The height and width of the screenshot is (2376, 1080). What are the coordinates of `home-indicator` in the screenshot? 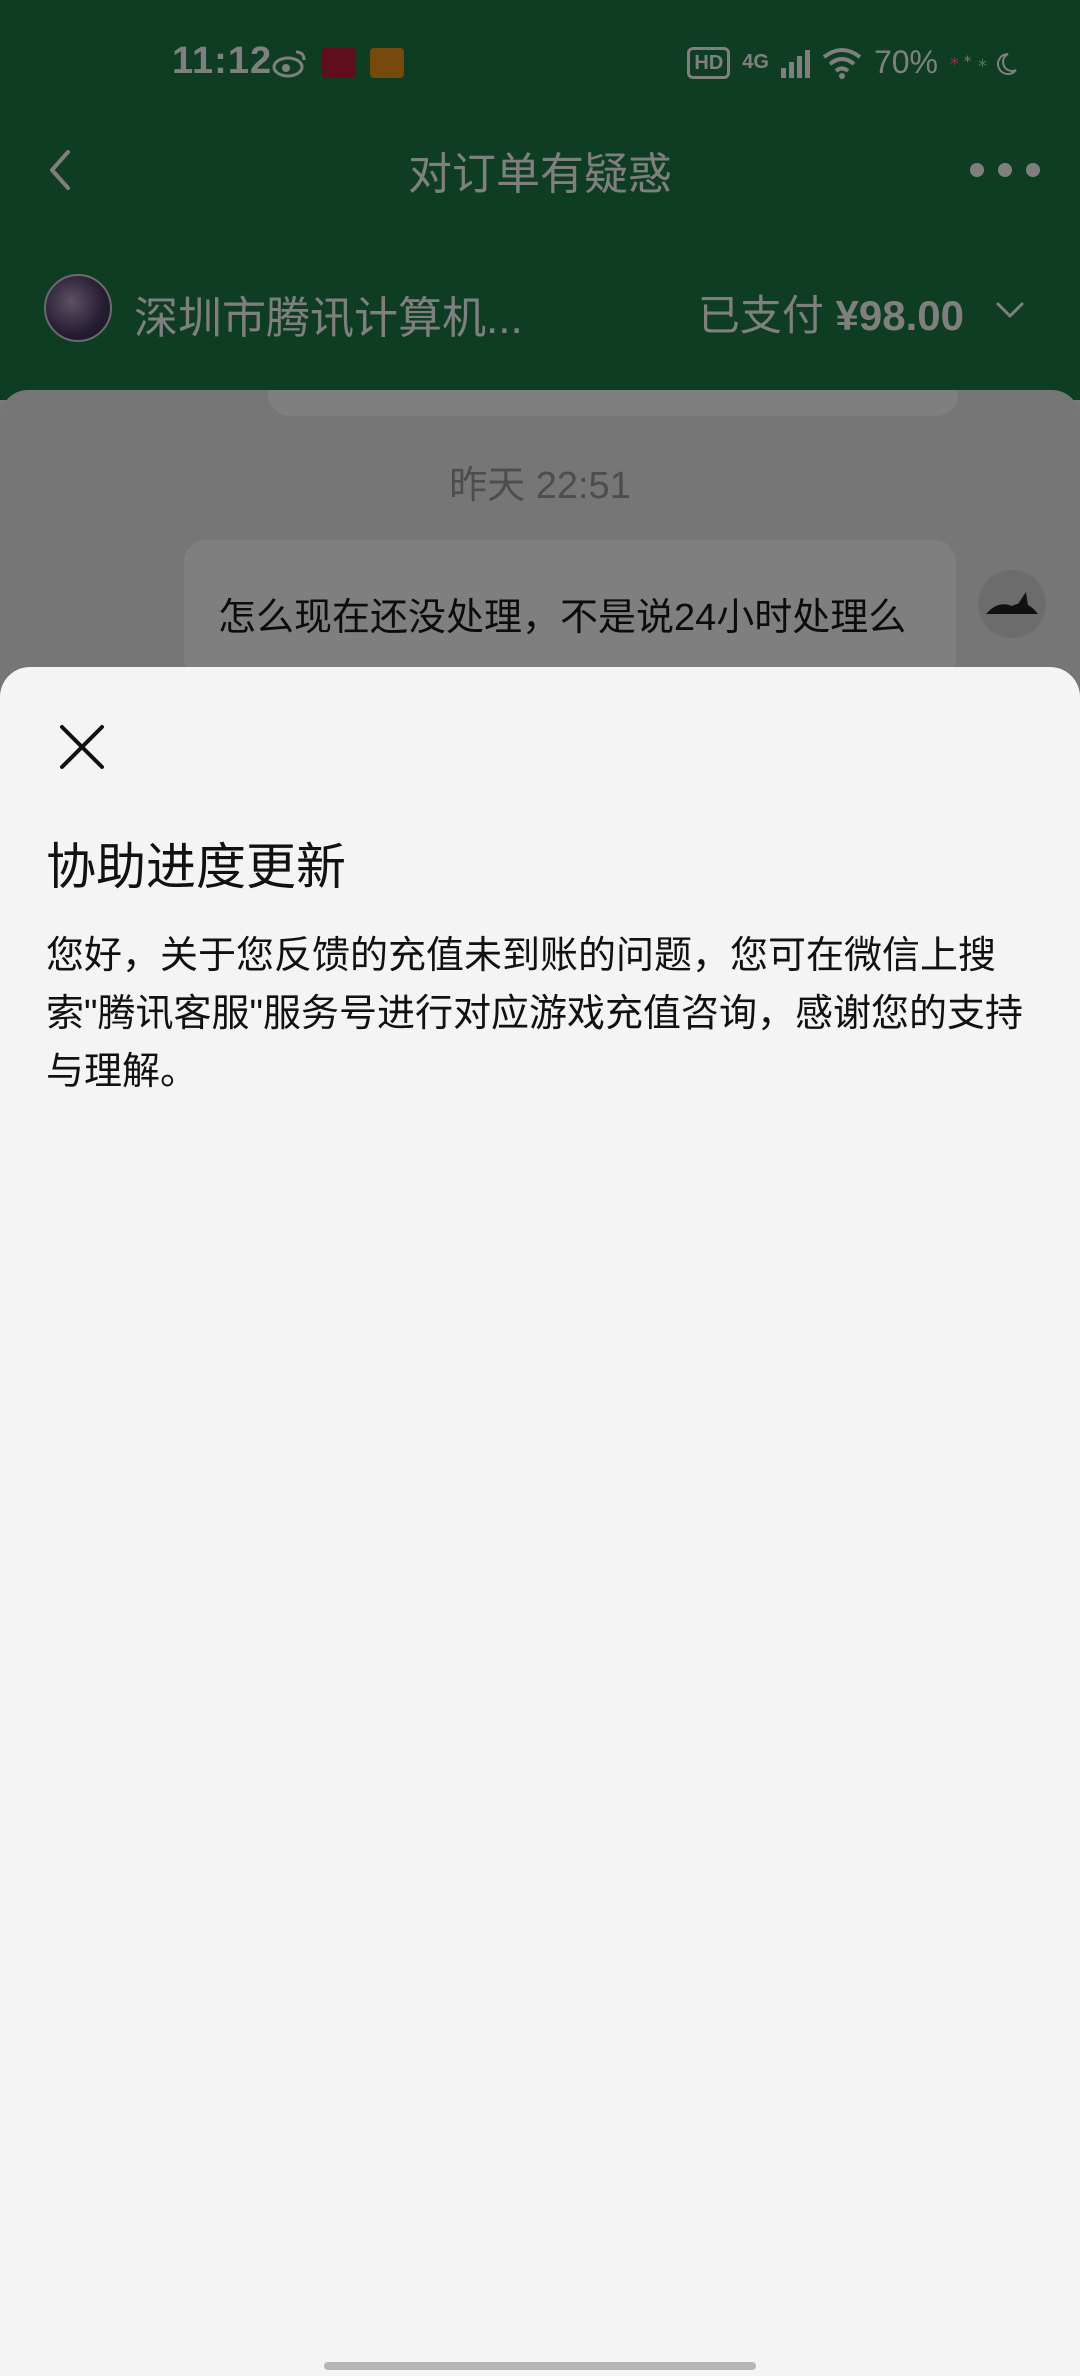 It's located at (540, 2366).